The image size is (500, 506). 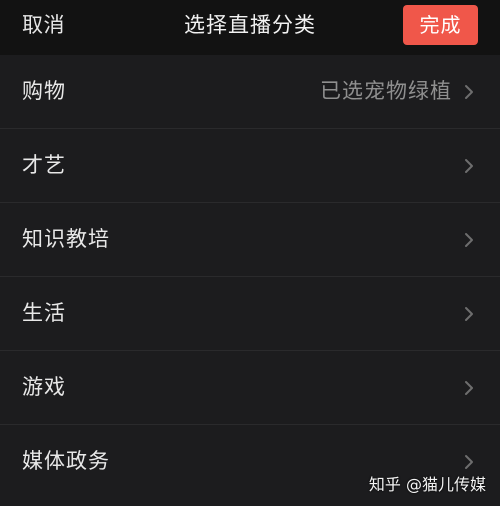 What do you see at coordinates (44, 165) in the screenshot?
I see `category-label: 才艺` at bounding box center [44, 165].